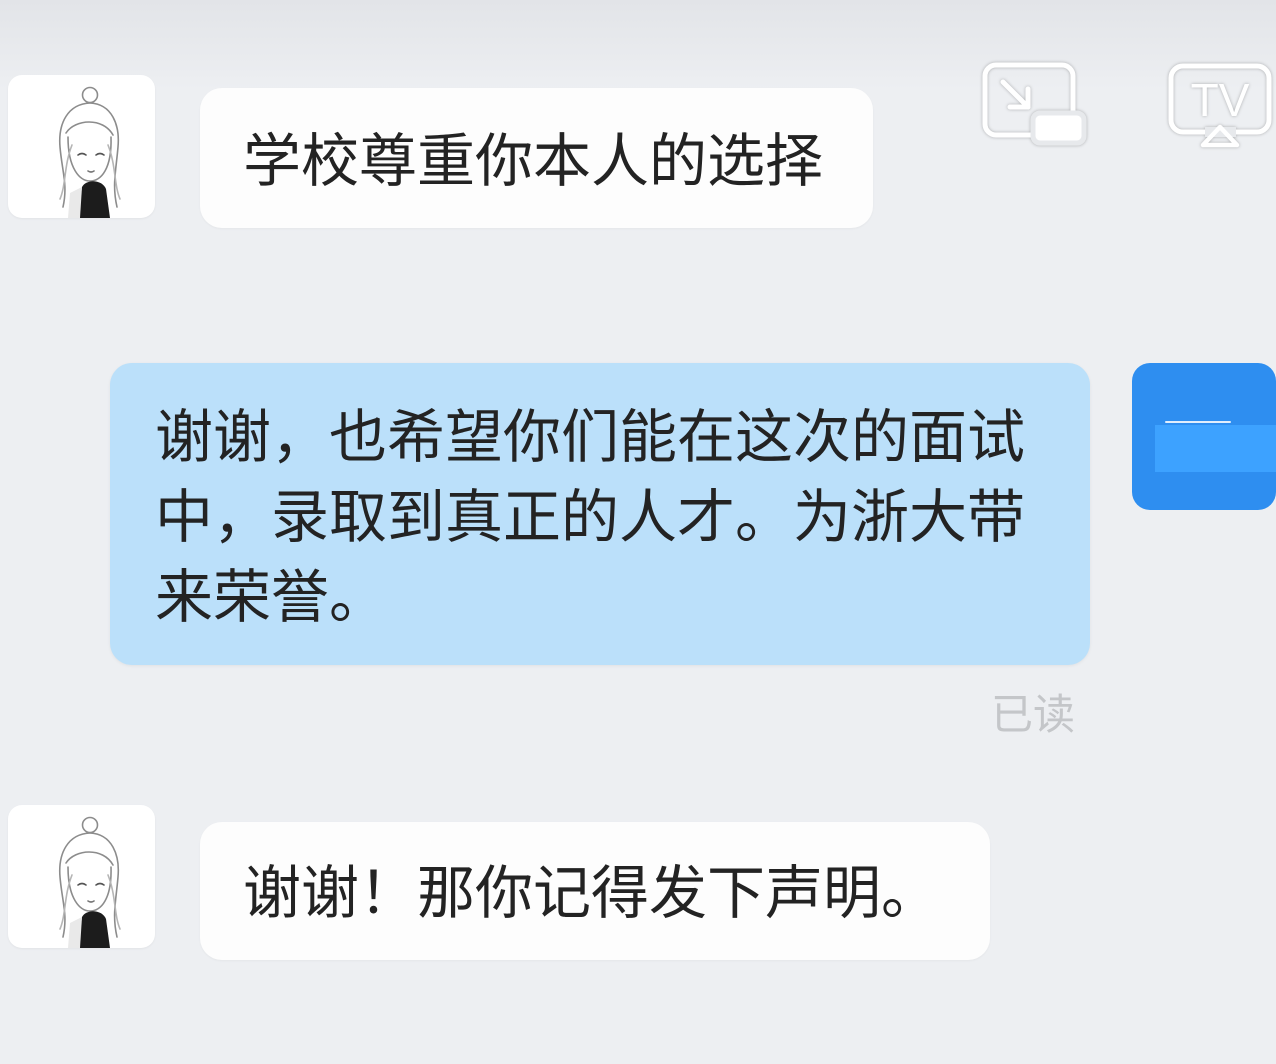 The width and height of the screenshot is (1276, 1064). I want to click on message-text-line: 中，录取到真正的人才。为浙大带, so click(590, 517).